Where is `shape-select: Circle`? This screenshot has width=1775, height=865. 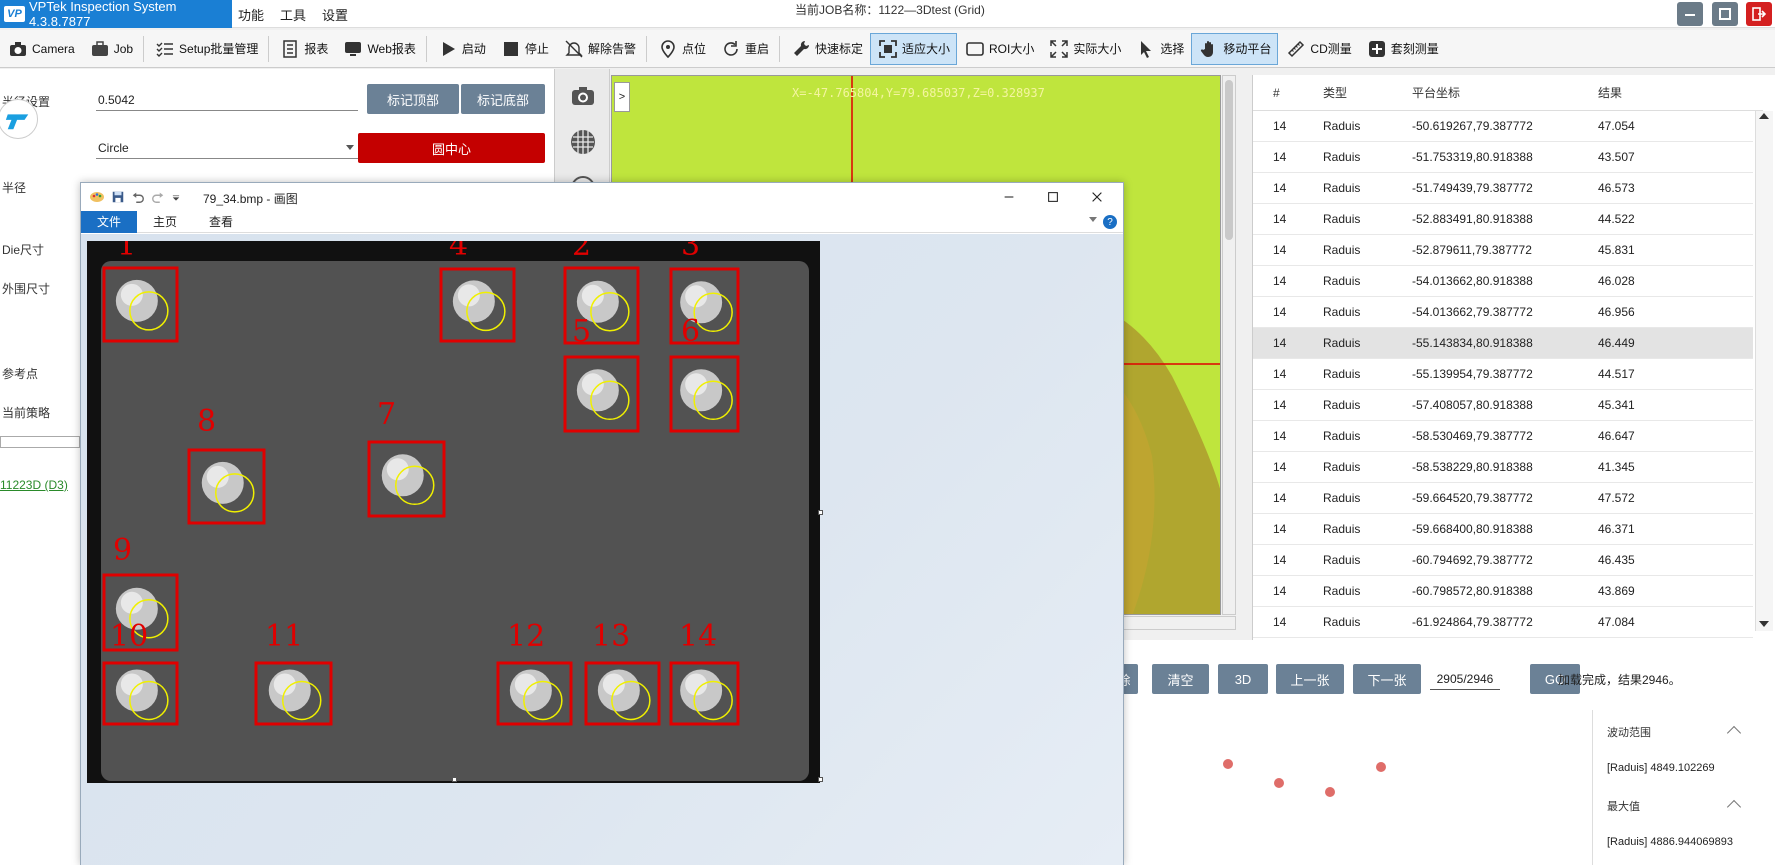 shape-select: Circle is located at coordinates (227, 148).